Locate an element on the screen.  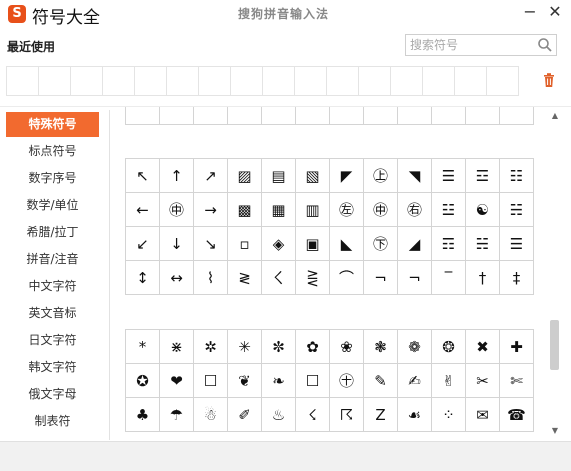
symbol-cell: ← is located at coordinates (143, 210).